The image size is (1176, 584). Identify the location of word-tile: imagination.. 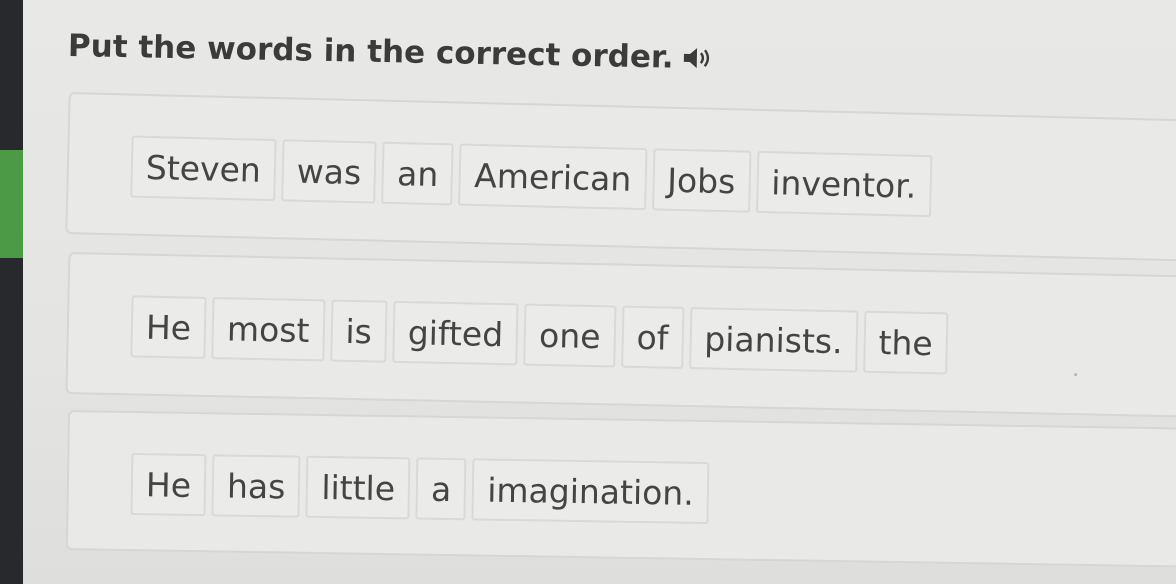
(590, 491).